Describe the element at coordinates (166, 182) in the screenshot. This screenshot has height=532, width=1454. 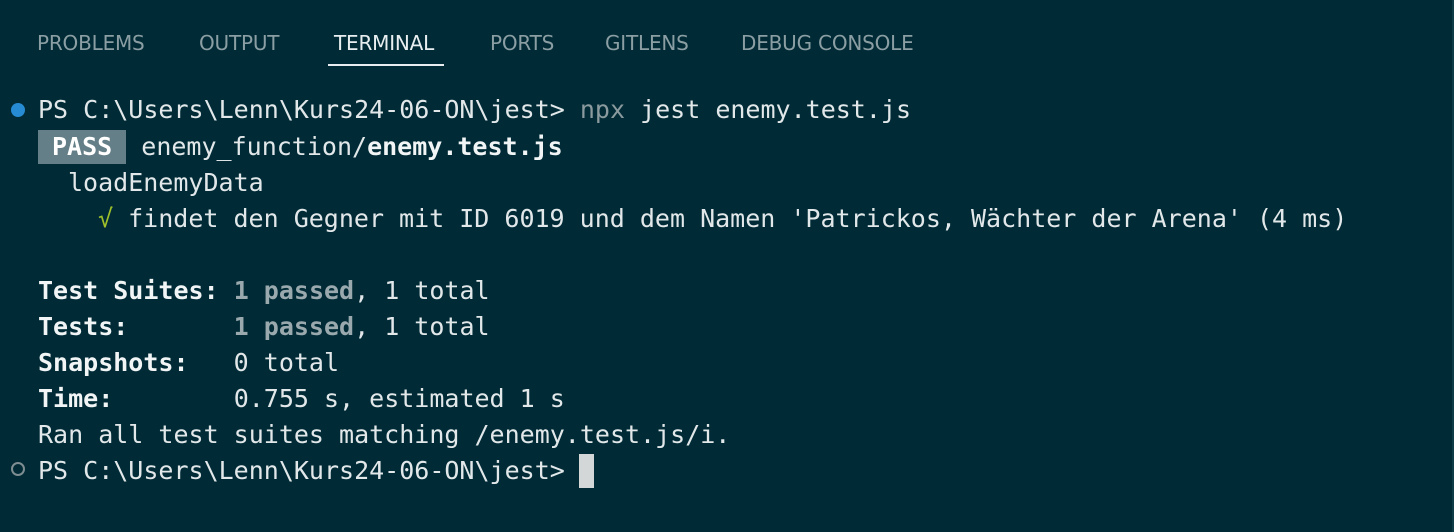
I see `describe-line: loadEnemyData` at that location.